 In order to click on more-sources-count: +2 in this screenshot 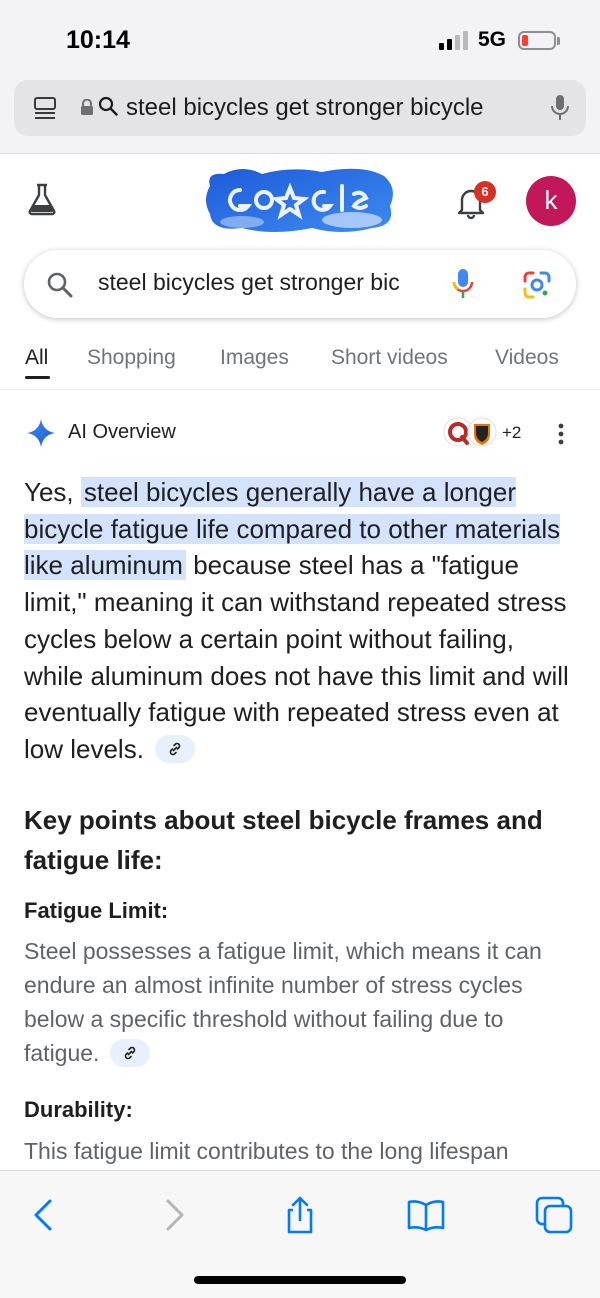, I will do `click(511, 433)`.